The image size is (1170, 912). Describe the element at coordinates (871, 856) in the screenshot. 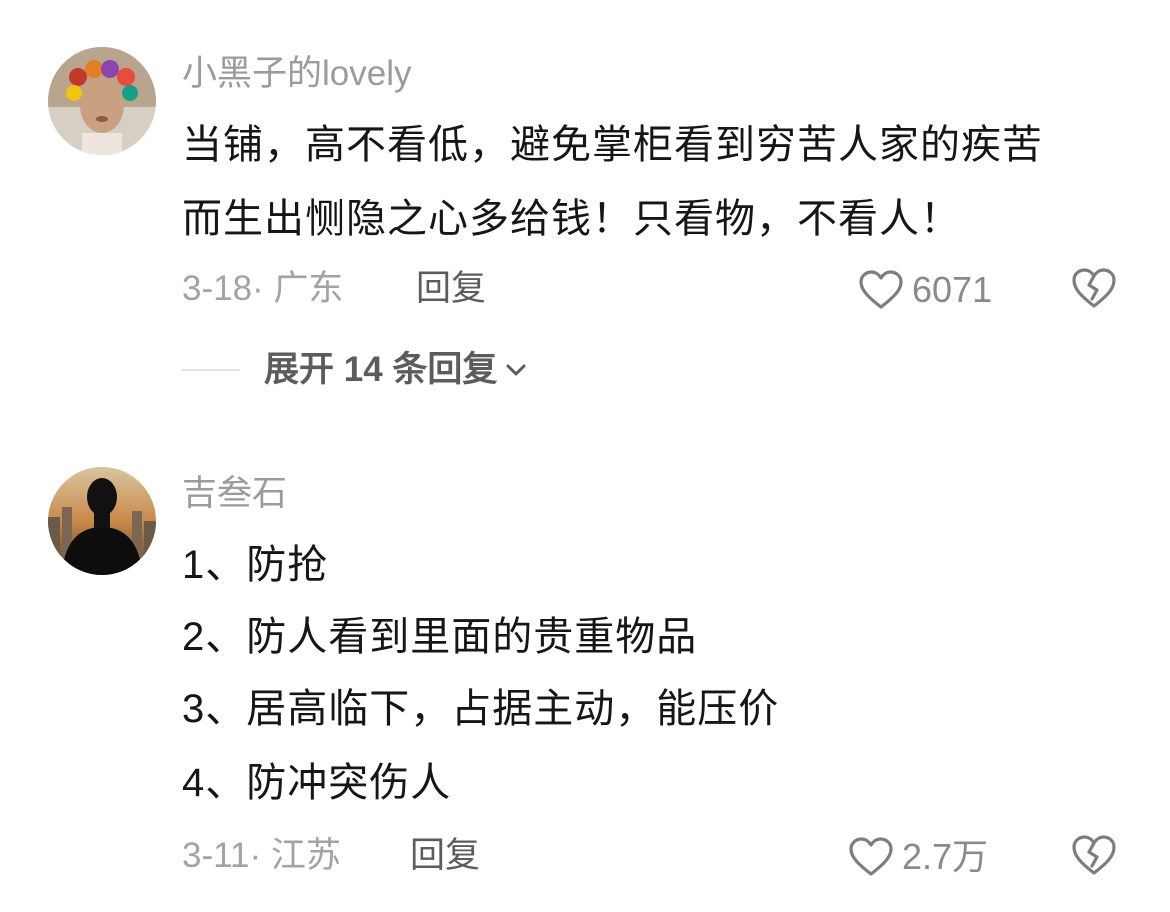

I see `heart-outline-icon` at that location.